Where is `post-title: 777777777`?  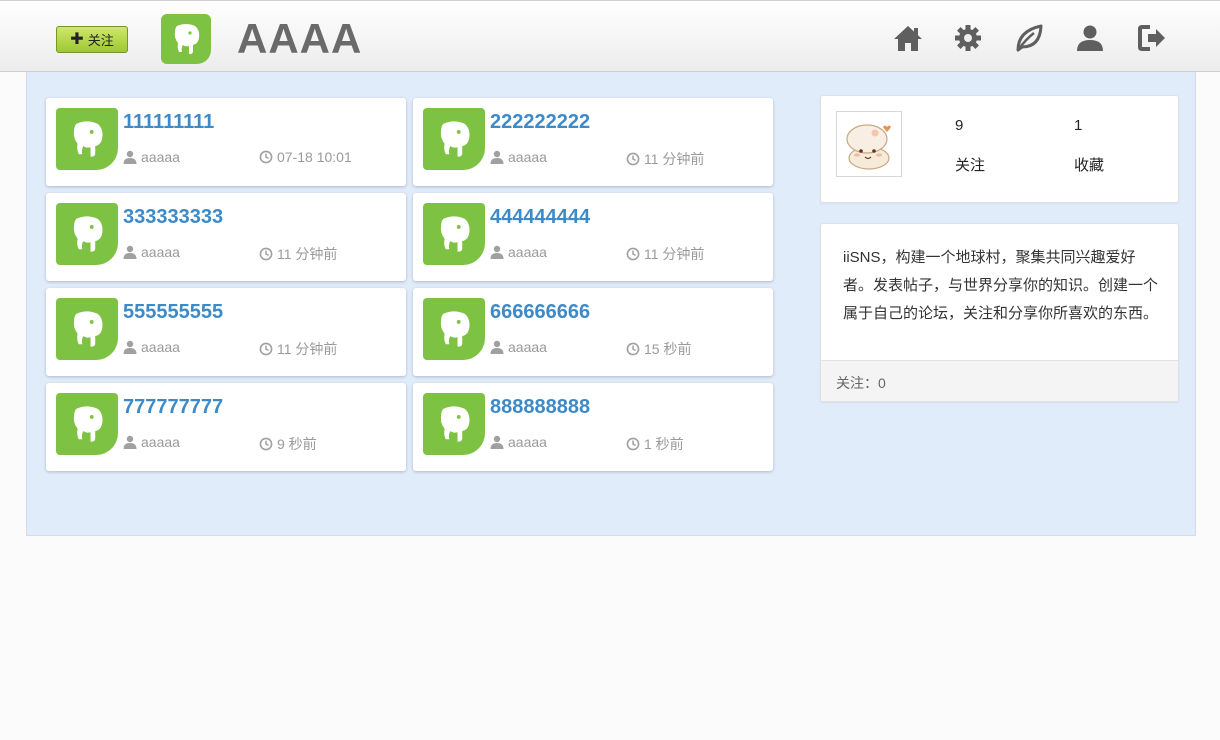
post-title: 777777777 is located at coordinates (173, 407).